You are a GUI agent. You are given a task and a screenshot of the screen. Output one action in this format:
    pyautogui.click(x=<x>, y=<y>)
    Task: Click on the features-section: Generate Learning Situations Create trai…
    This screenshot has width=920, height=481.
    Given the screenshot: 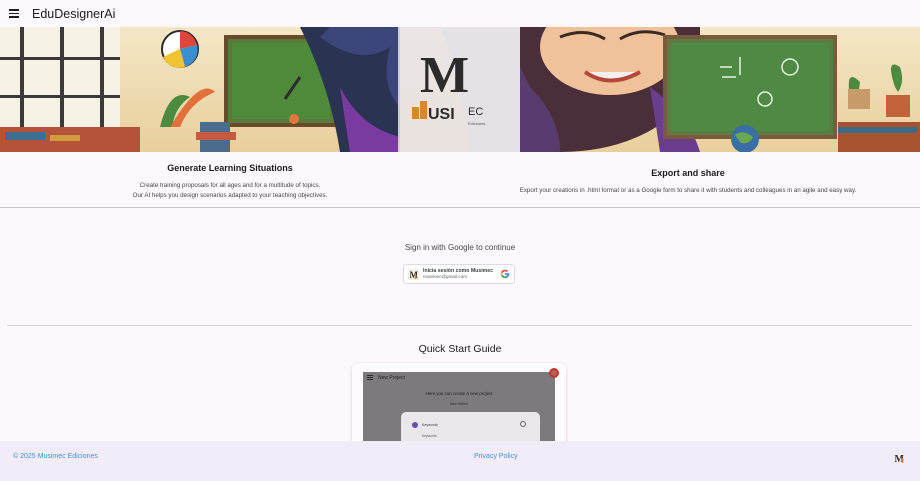 What is the action you would take?
    pyautogui.click(x=460, y=180)
    